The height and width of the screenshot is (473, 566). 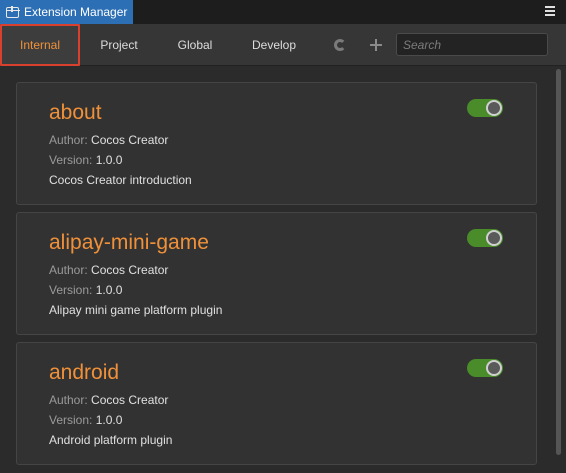 I want to click on window-tab: Extension Manager, so click(x=66, y=12).